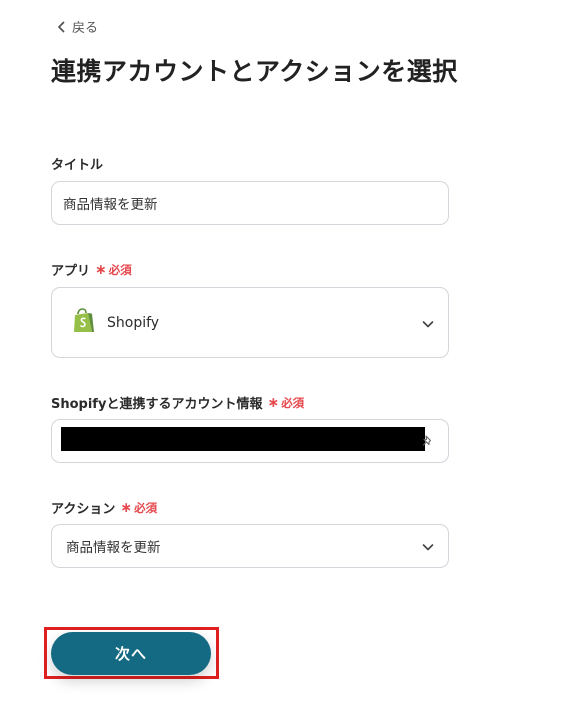 The height and width of the screenshot is (719, 566). I want to click on chevron-left-icon, so click(61, 27).